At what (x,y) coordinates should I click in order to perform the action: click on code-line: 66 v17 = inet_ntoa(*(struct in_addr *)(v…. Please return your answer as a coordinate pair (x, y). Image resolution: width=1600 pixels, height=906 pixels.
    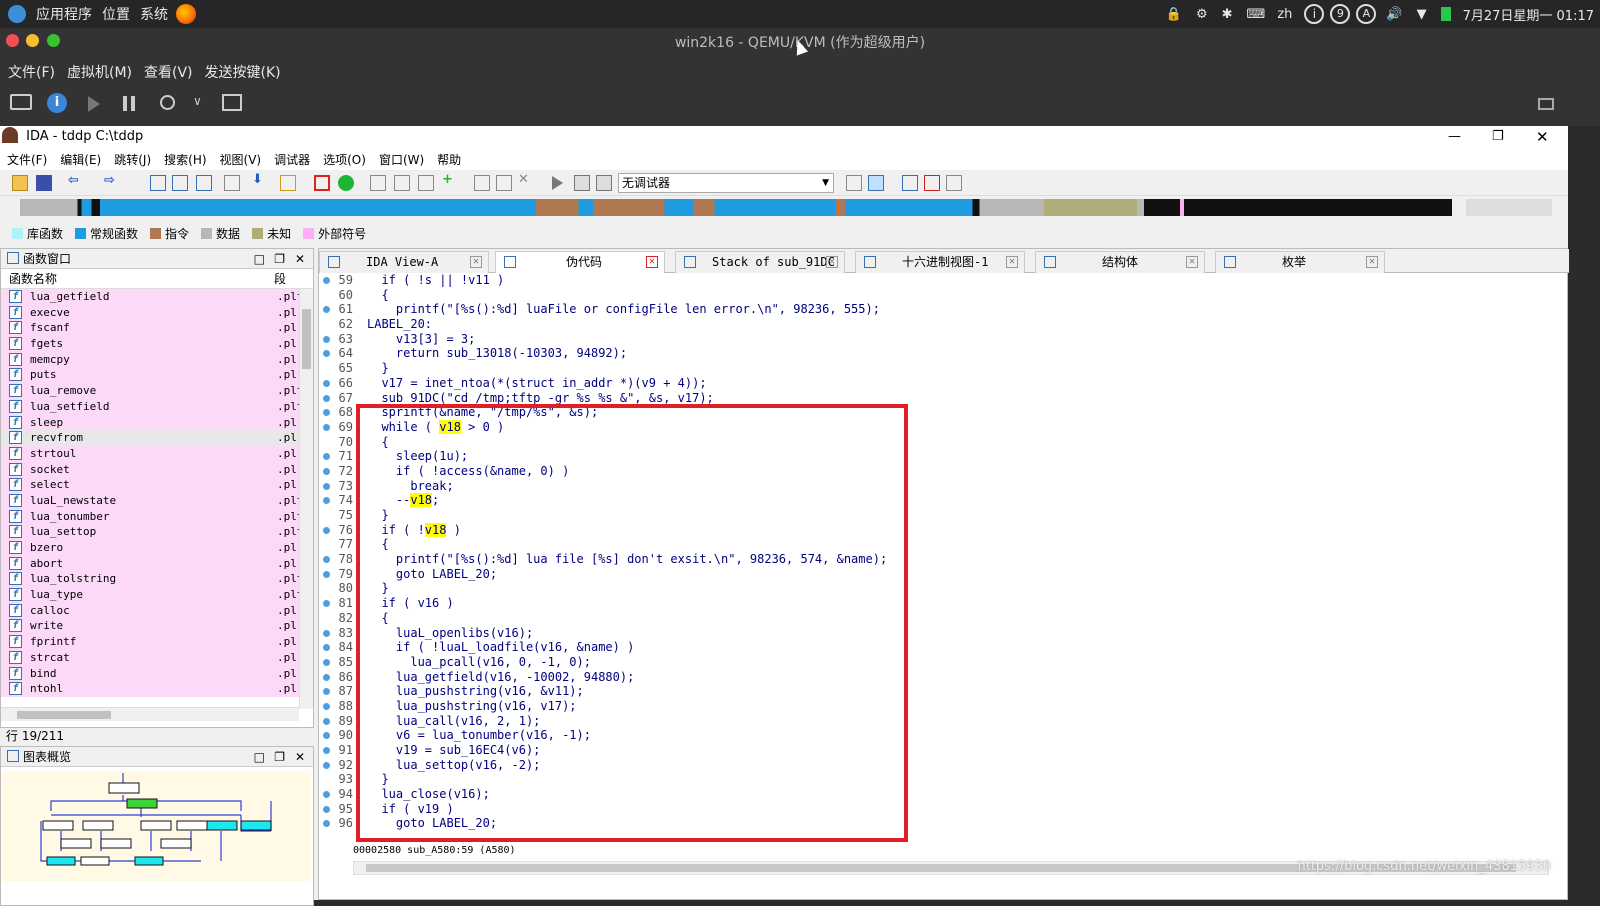
    Looking at the image, I should click on (934, 383).